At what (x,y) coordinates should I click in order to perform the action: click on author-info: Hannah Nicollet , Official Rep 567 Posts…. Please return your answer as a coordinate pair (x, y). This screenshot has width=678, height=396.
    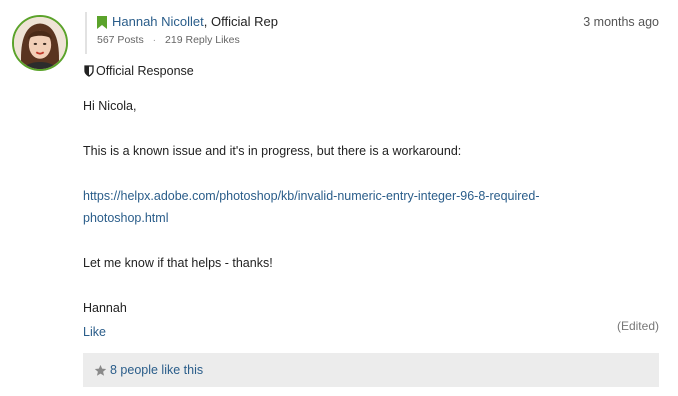
    Looking at the image, I should click on (181, 33).